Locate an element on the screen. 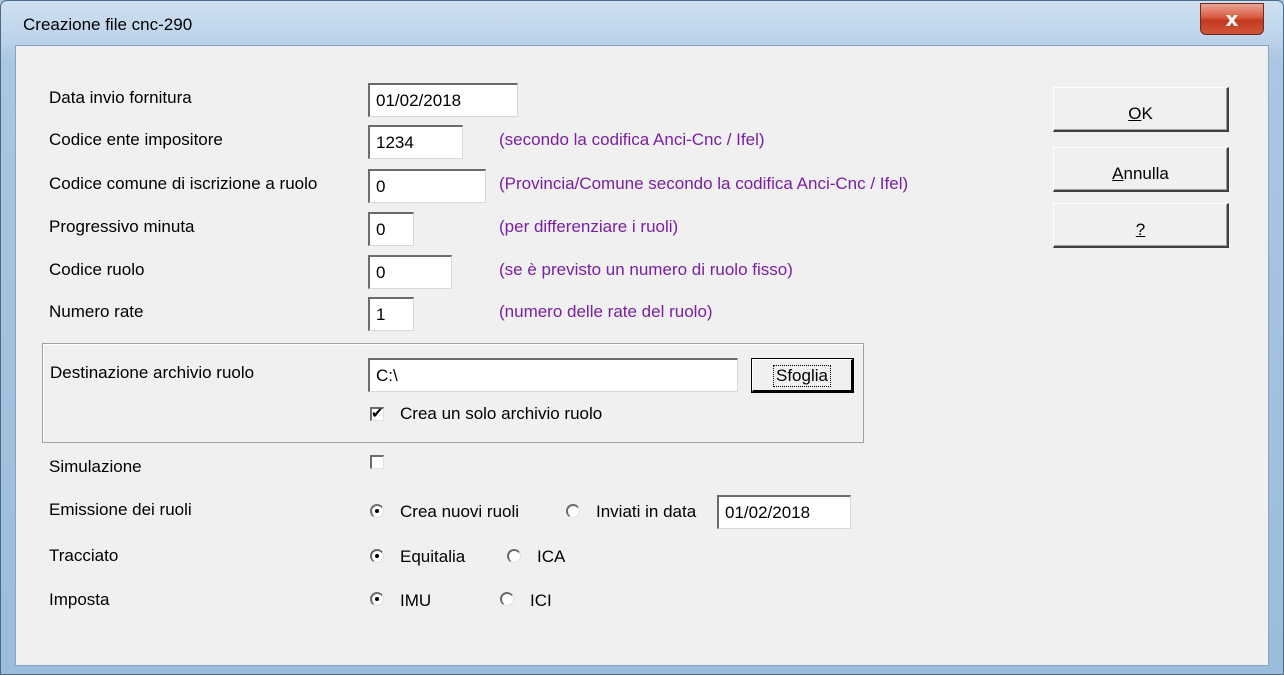 The height and width of the screenshot is (675, 1284). imposta-imu-radio is located at coordinates (377, 599).